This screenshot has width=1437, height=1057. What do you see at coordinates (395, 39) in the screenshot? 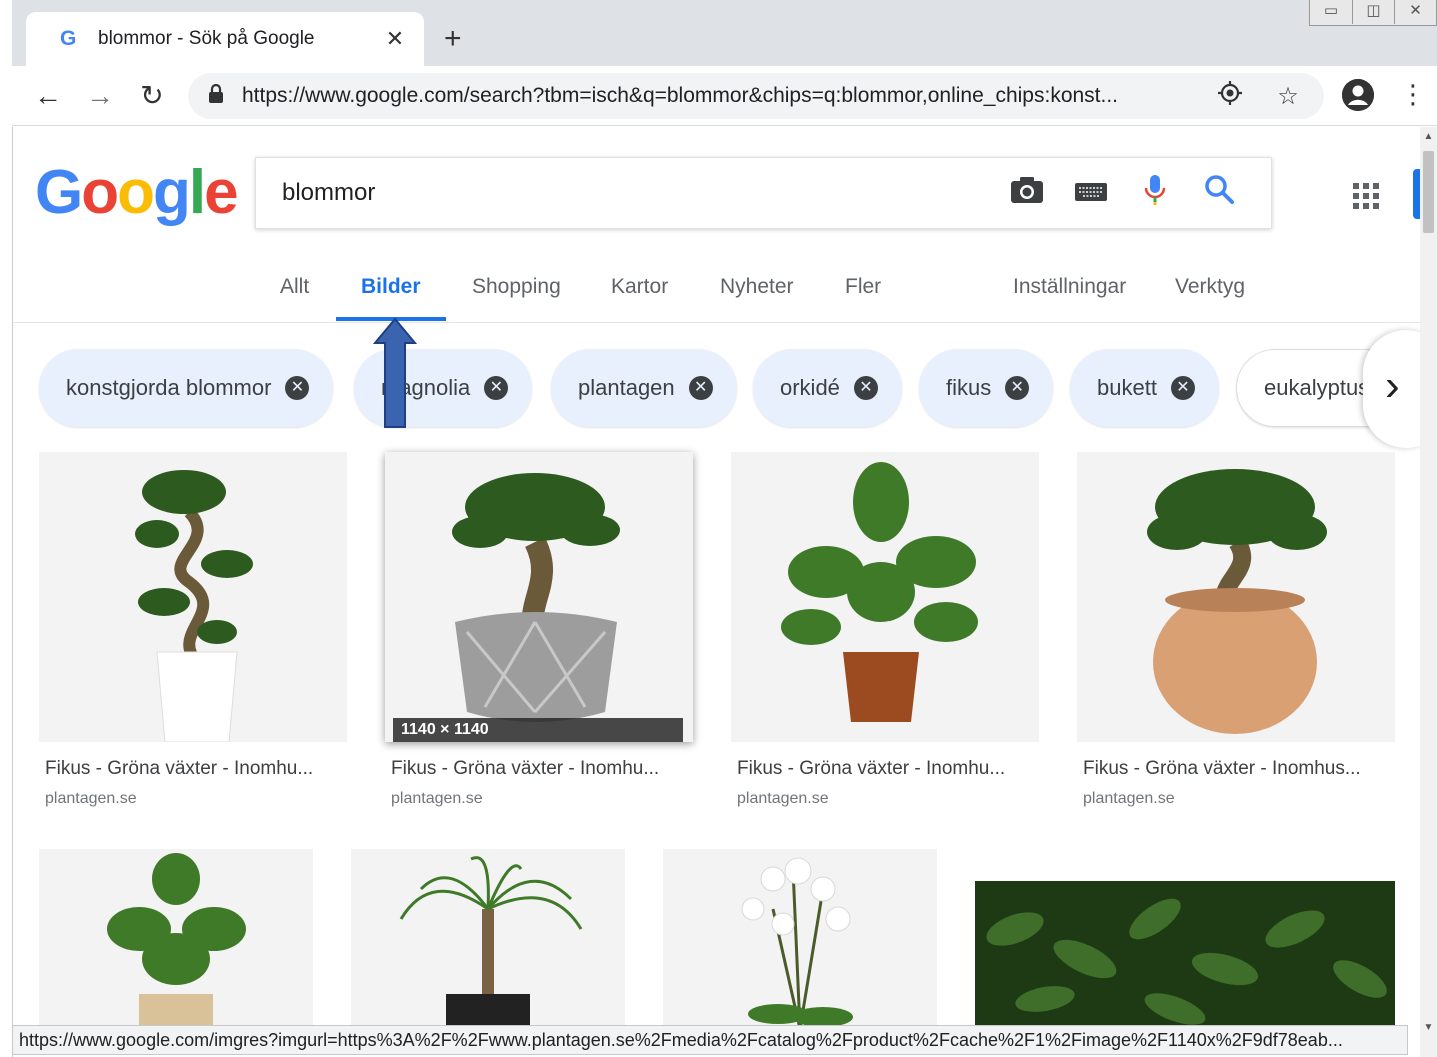
I see `tab-close-icon: ✕` at bounding box center [395, 39].